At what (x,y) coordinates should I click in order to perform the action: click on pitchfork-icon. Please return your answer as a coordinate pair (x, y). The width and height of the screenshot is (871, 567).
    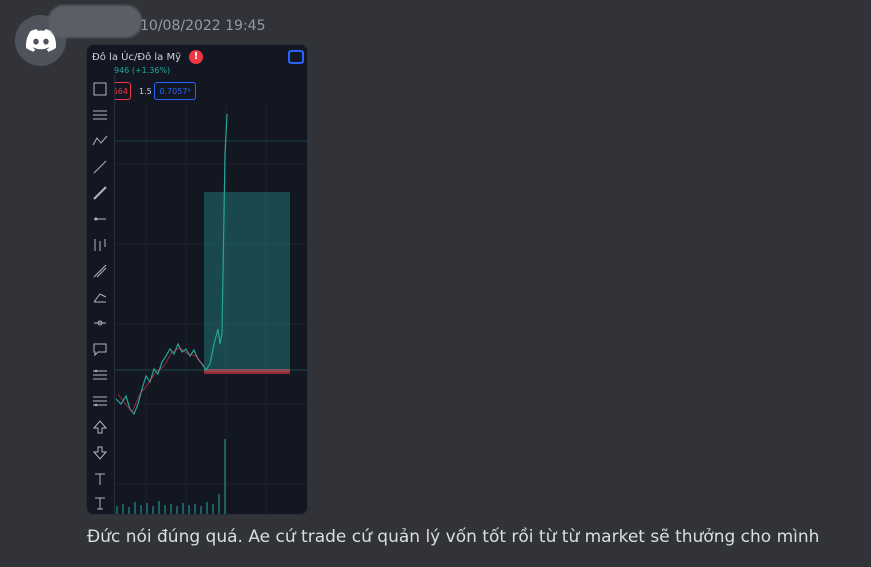
    Looking at the image, I should click on (100, 245).